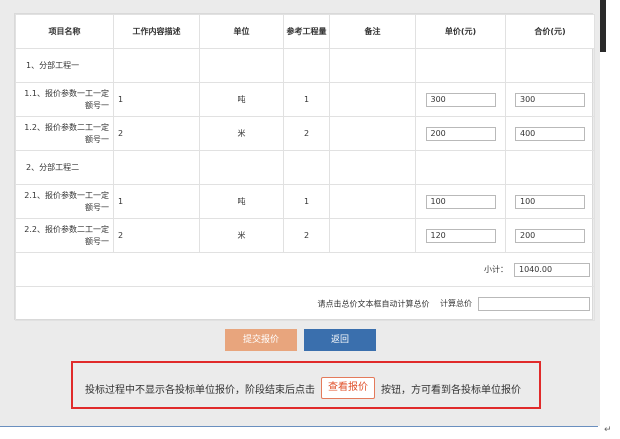 The height and width of the screenshot is (439, 620). I want to click on row-item-name: 1.1、报价参数一工一定额号一, so click(64, 99).